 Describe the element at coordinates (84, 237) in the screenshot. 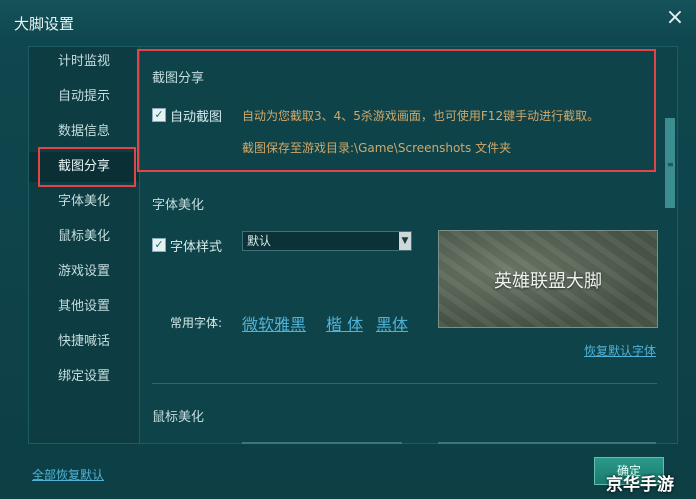

I see `sidebar-item-mouse: 鼠标美化` at that location.